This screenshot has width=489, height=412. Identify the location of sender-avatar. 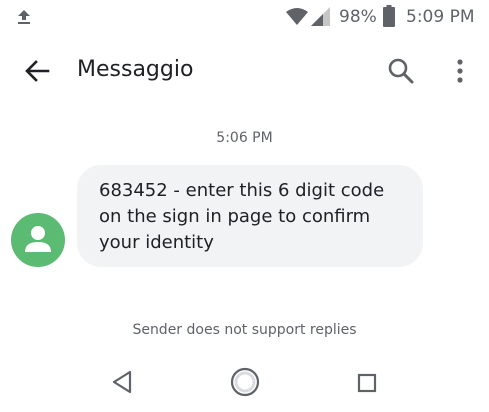
(38, 240).